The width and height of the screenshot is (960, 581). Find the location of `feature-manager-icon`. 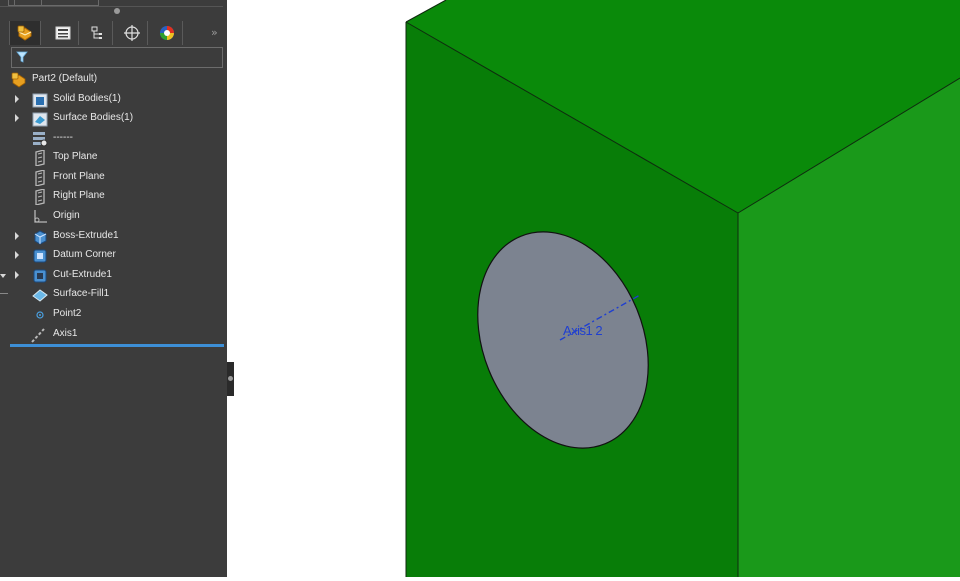

feature-manager-icon is located at coordinates (24, 33).